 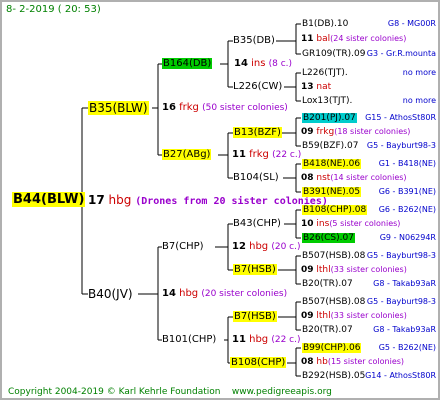 I want to click on root-num: 17, so click(x=96, y=200).